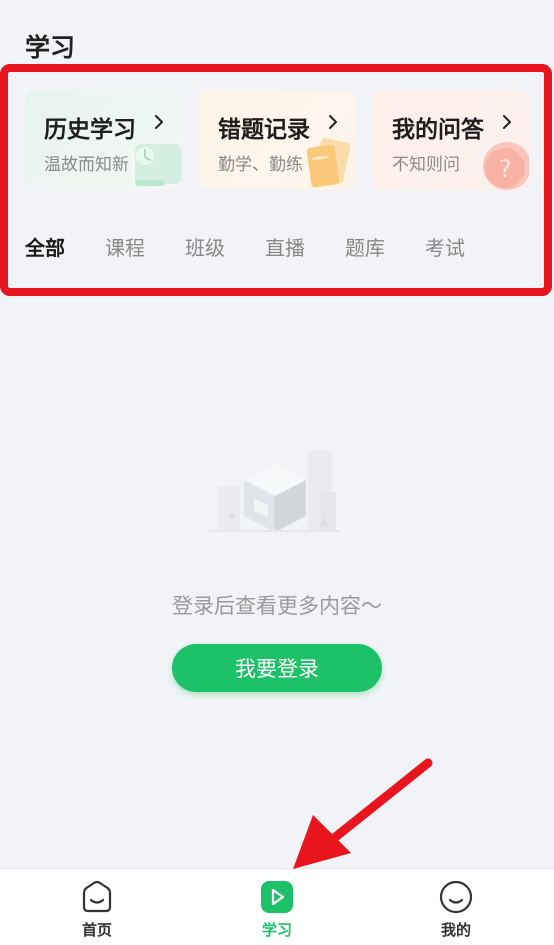 This screenshot has width=554, height=945. I want to click on category-tabs: 全部 课程 班级 直播 题库 考试, so click(274, 247).